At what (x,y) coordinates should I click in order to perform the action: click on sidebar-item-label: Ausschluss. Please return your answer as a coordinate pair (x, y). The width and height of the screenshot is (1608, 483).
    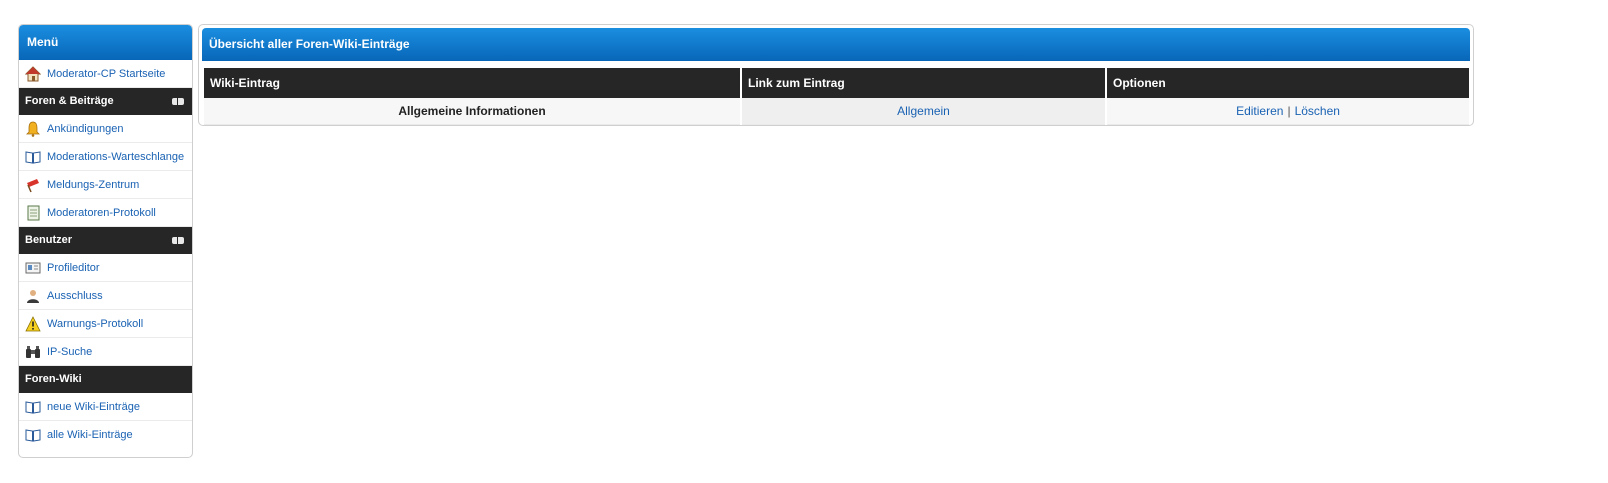
    Looking at the image, I should click on (75, 296).